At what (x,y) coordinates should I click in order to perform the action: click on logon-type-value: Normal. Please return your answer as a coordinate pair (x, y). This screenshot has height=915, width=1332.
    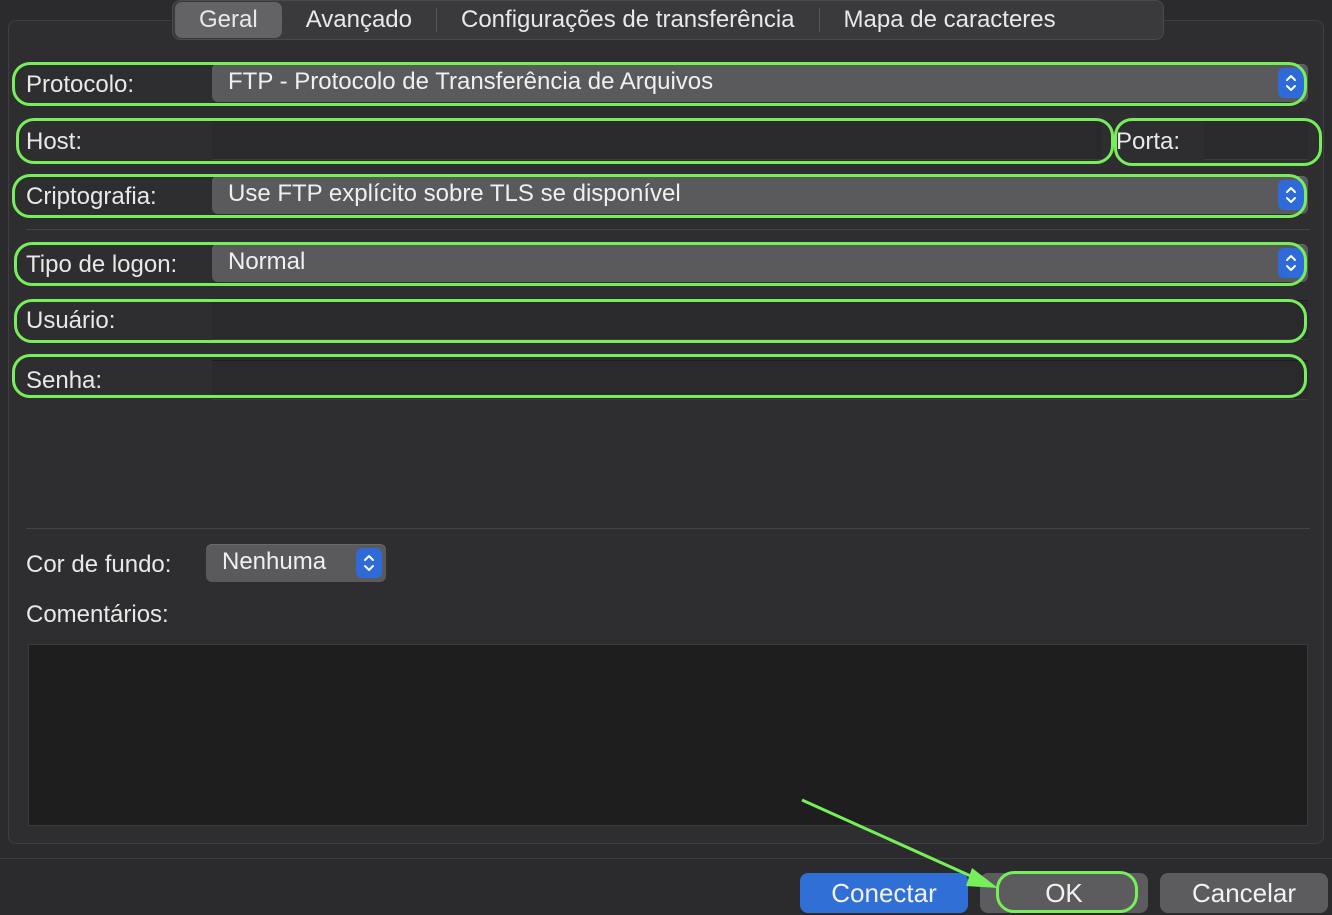
    Looking at the image, I should click on (267, 261).